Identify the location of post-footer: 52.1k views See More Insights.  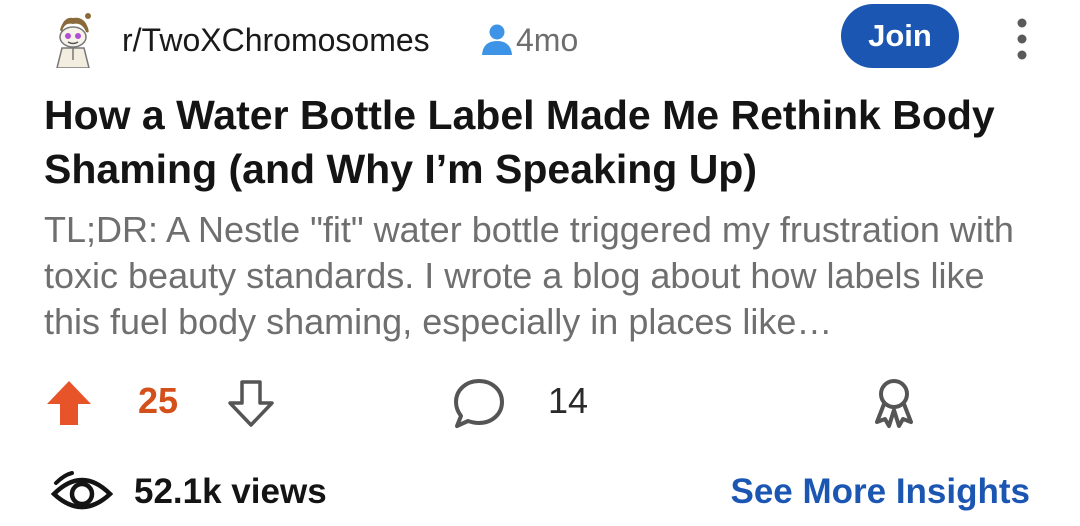
(540, 492).